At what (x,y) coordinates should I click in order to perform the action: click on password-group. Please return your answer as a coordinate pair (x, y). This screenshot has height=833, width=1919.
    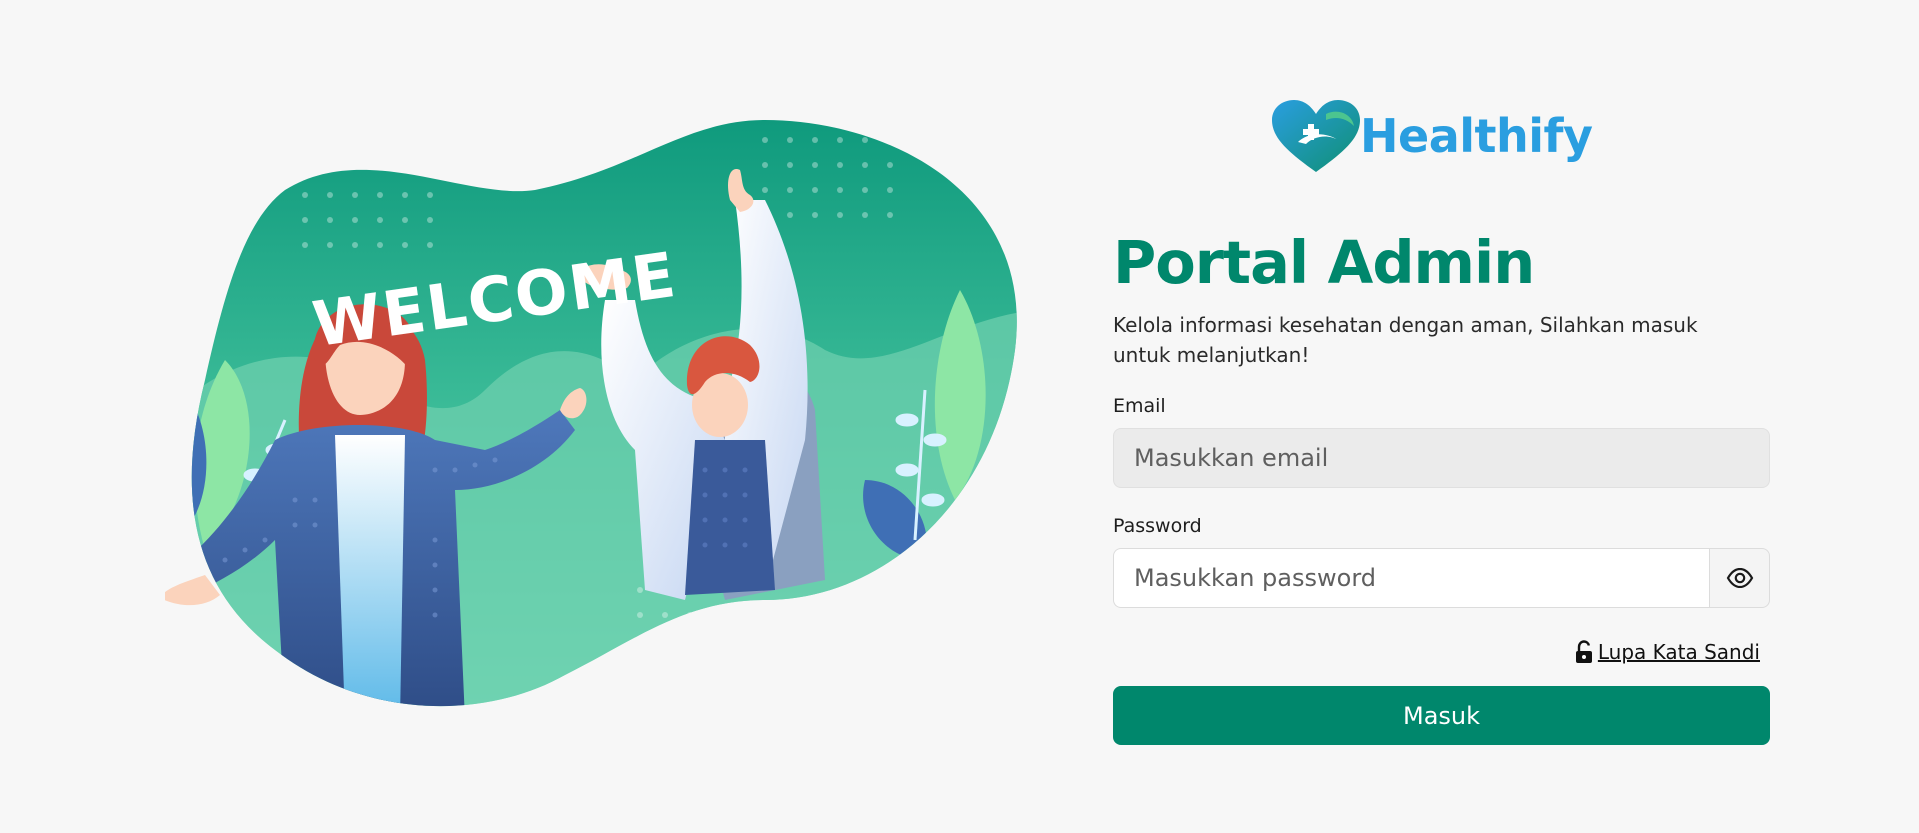
    Looking at the image, I should click on (1441, 578).